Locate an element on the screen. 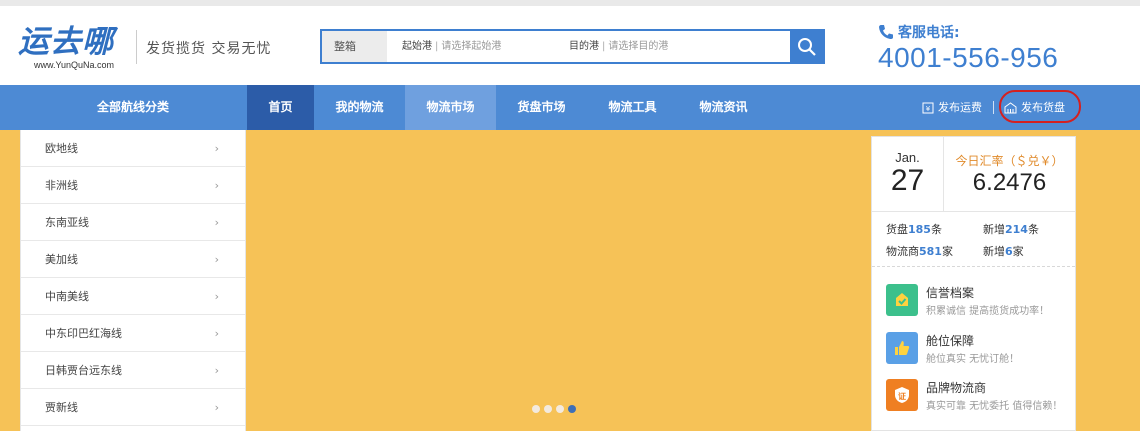  feature-subtitle: 积累诚信 提高揽货成功率！ is located at coordinates (988, 311).